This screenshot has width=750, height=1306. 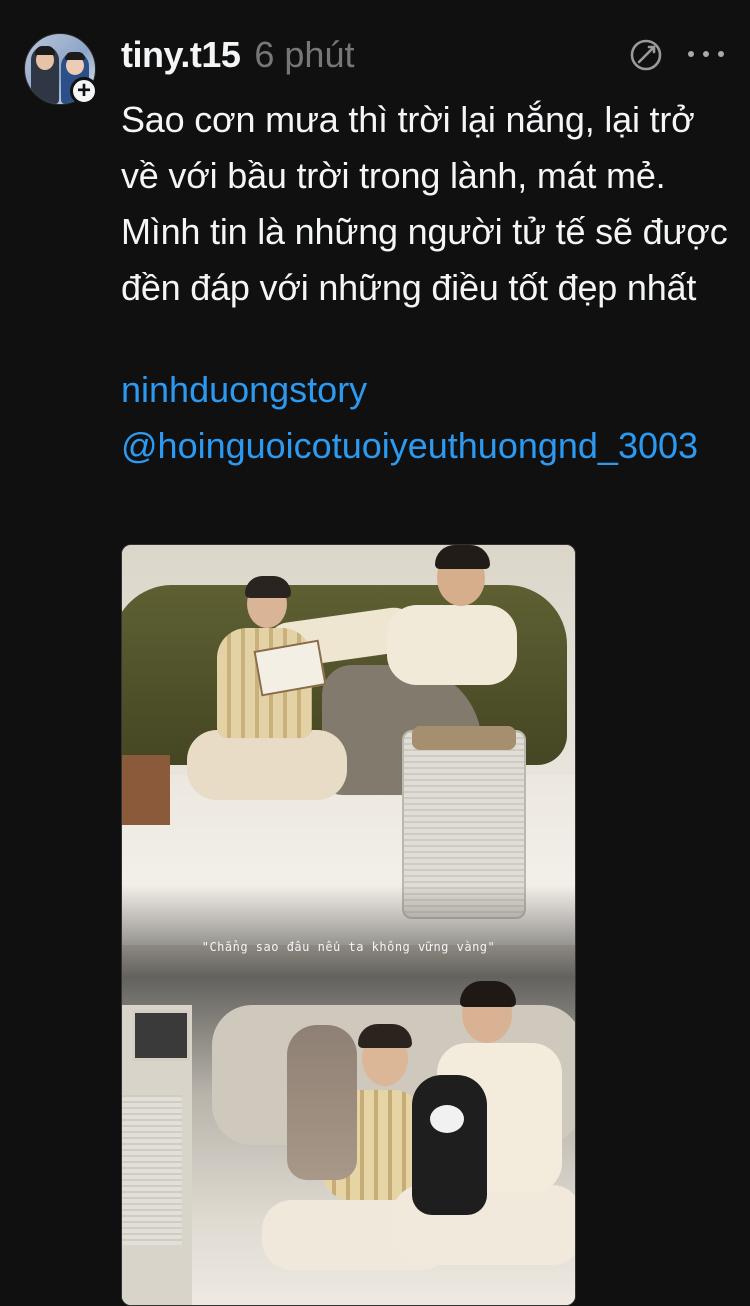 I want to click on hashtag-link: ninhduongstory, so click(x=426, y=390).